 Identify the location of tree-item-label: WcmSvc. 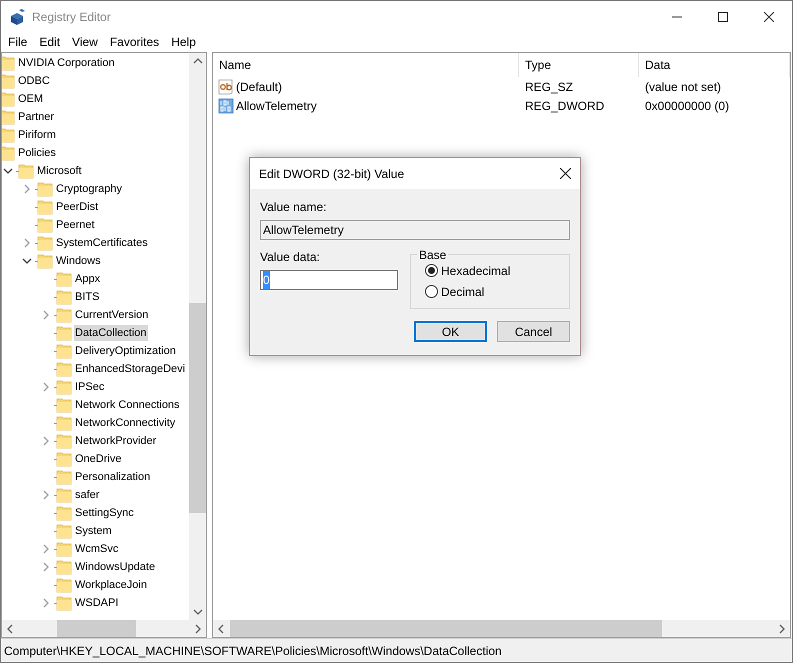
(97, 549).